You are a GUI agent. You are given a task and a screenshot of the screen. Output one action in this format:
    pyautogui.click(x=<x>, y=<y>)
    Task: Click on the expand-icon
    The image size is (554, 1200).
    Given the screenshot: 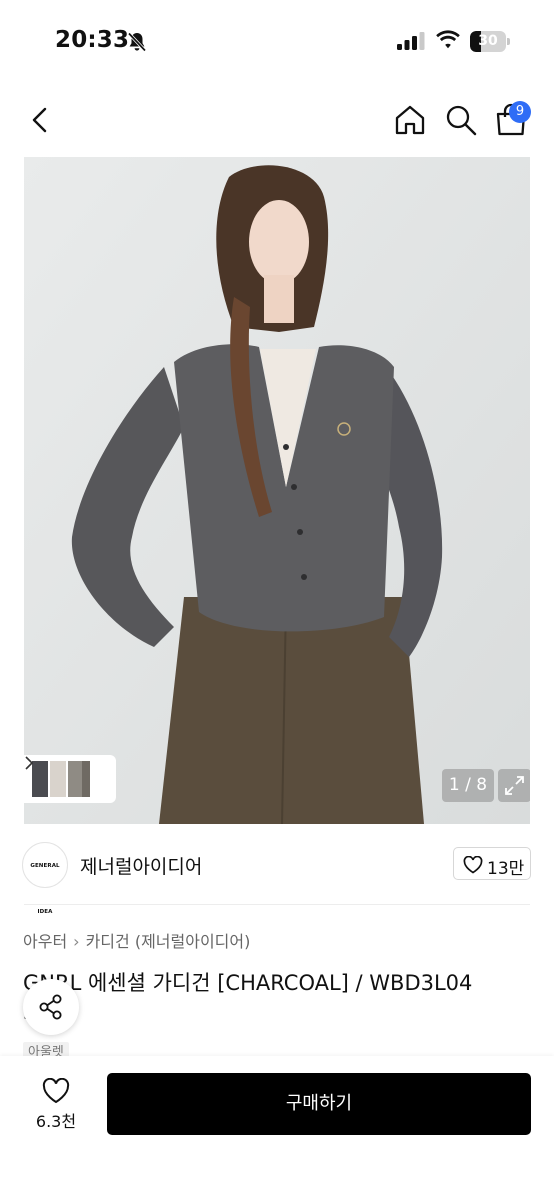 What is the action you would take?
    pyautogui.click(x=514, y=785)
    